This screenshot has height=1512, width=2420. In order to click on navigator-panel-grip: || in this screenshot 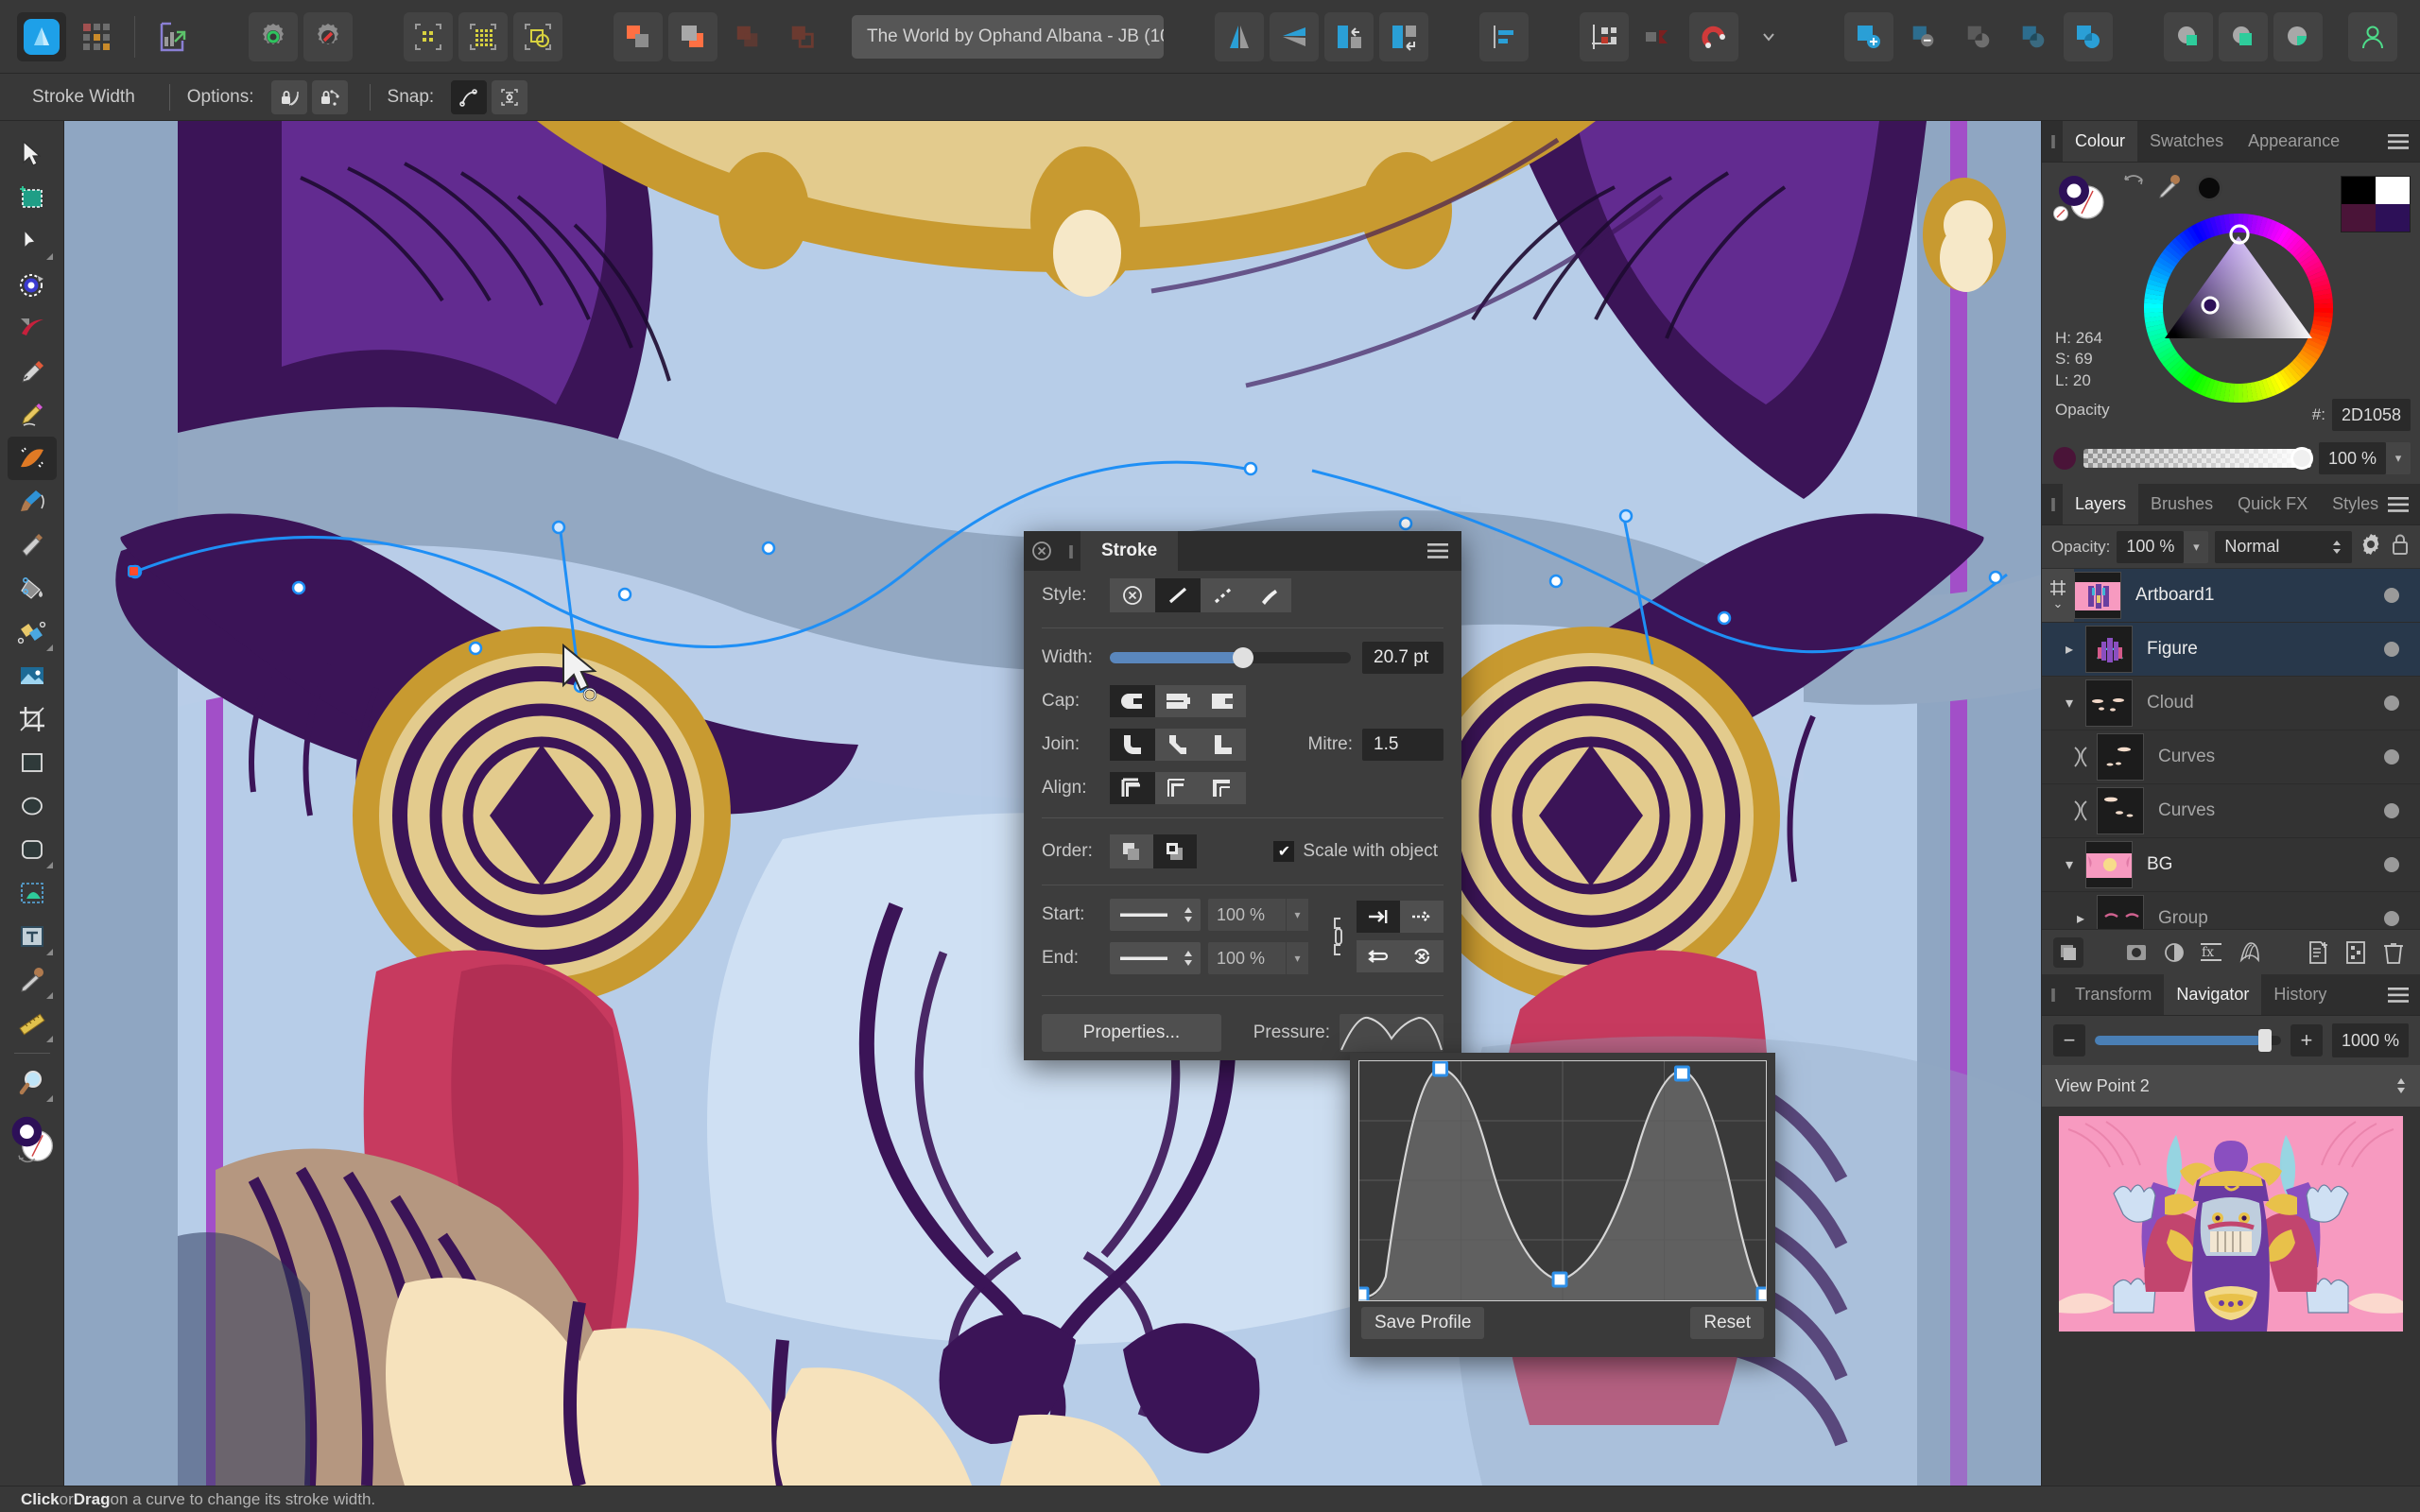, I will do `click(2052, 994)`.